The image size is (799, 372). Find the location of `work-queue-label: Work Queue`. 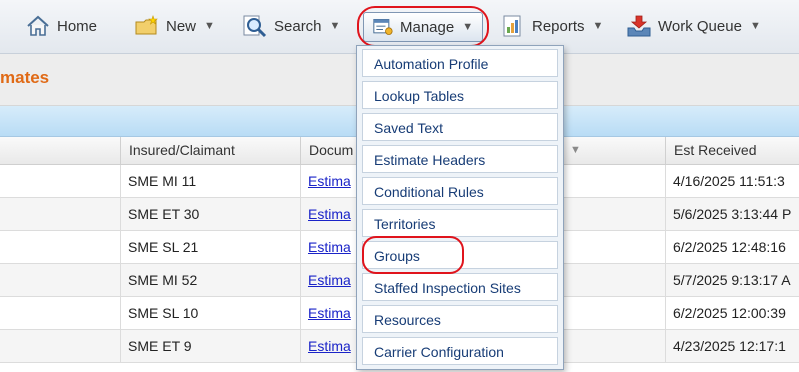

work-queue-label: Work Queue is located at coordinates (700, 26).